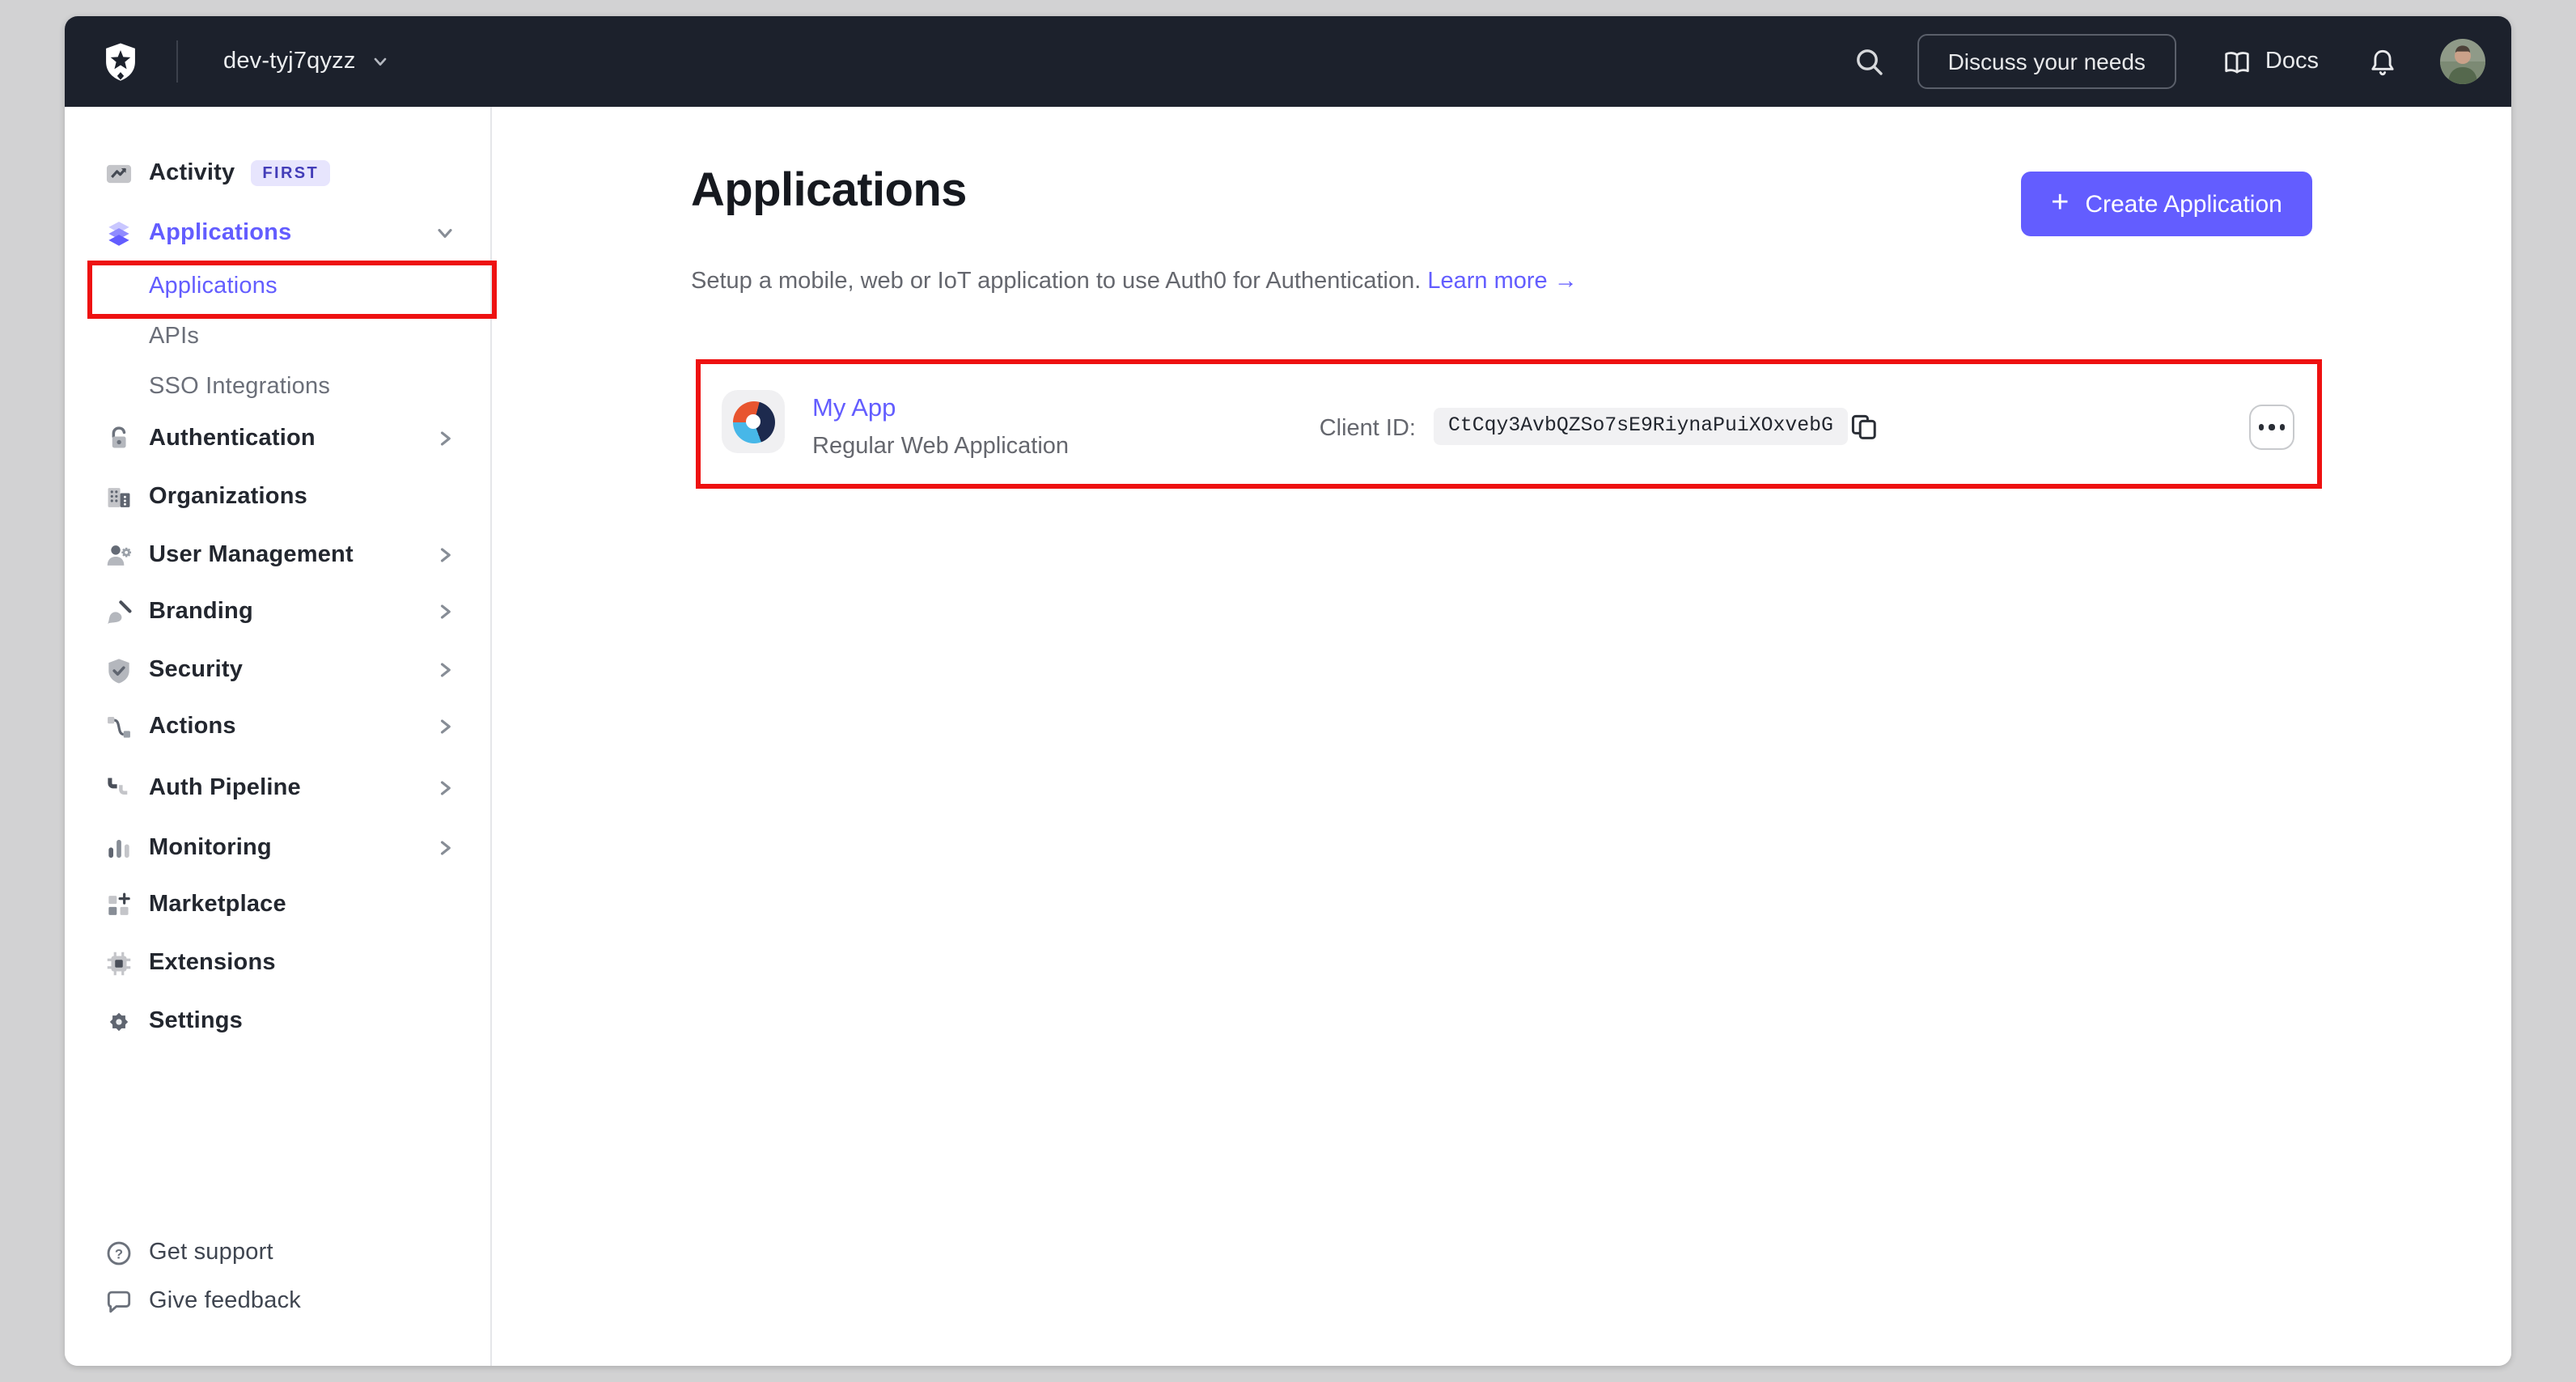 This screenshot has width=2576, height=1382. I want to click on sidebar-subitem-sso-integrations: SSO Integrations, so click(277, 386).